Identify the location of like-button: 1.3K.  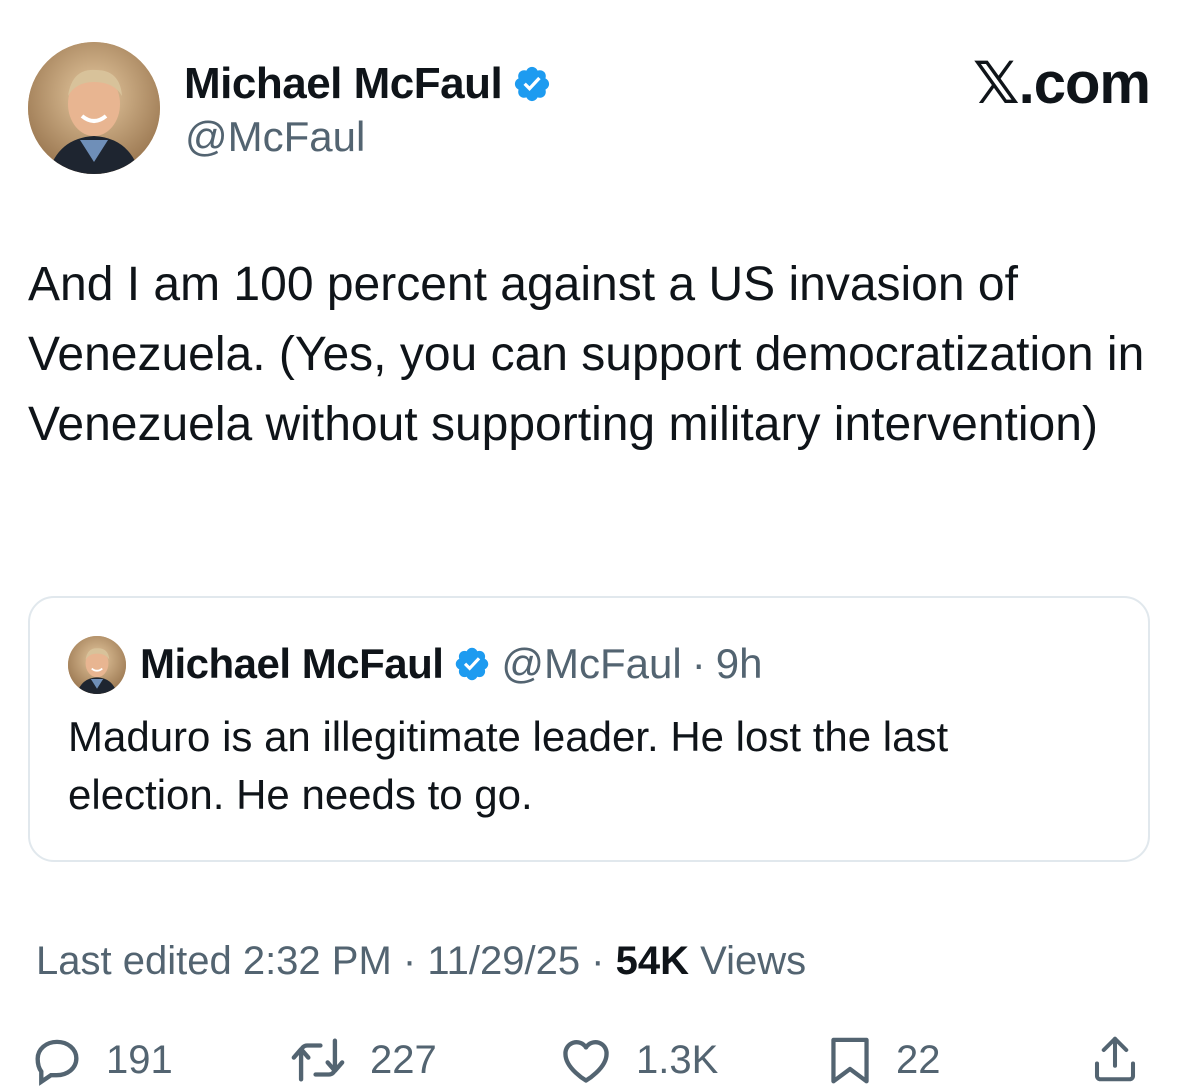
(637, 1060).